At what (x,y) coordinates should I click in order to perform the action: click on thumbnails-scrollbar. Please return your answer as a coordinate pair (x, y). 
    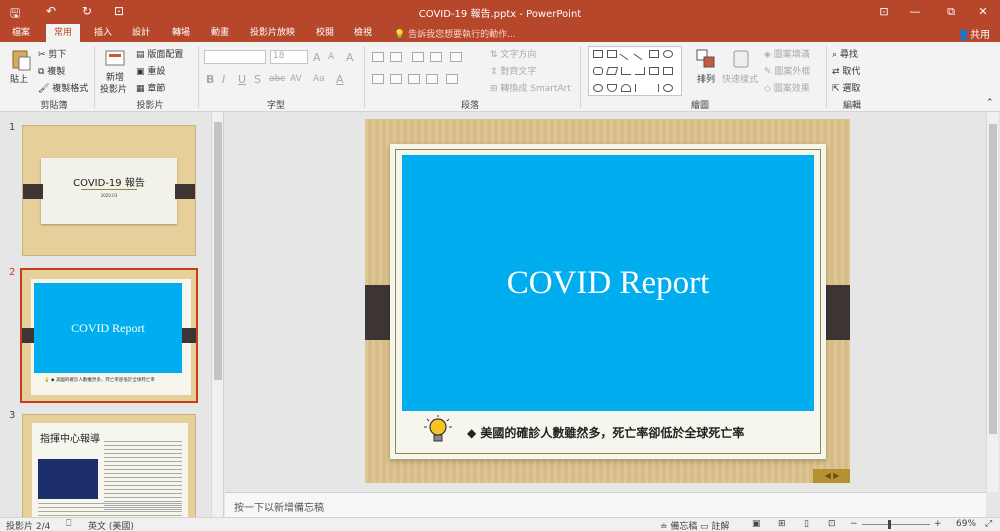
    Looking at the image, I should click on (217, 314).